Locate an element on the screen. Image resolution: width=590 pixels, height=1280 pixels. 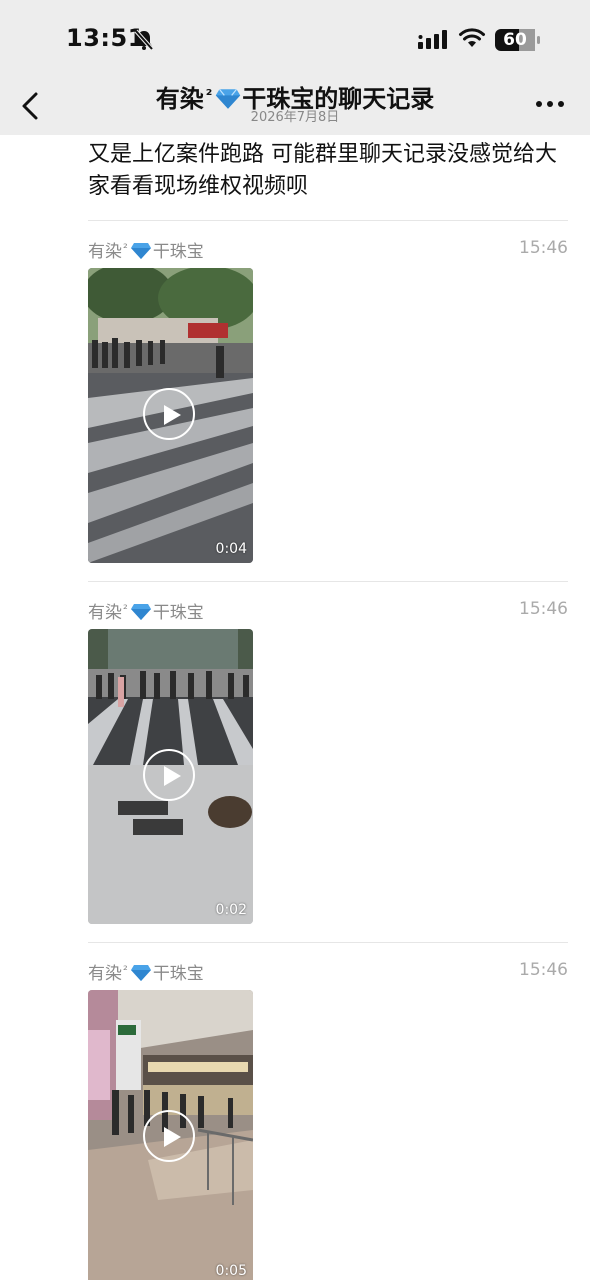
bell-slash-icon is located at coordinates (144, 40).